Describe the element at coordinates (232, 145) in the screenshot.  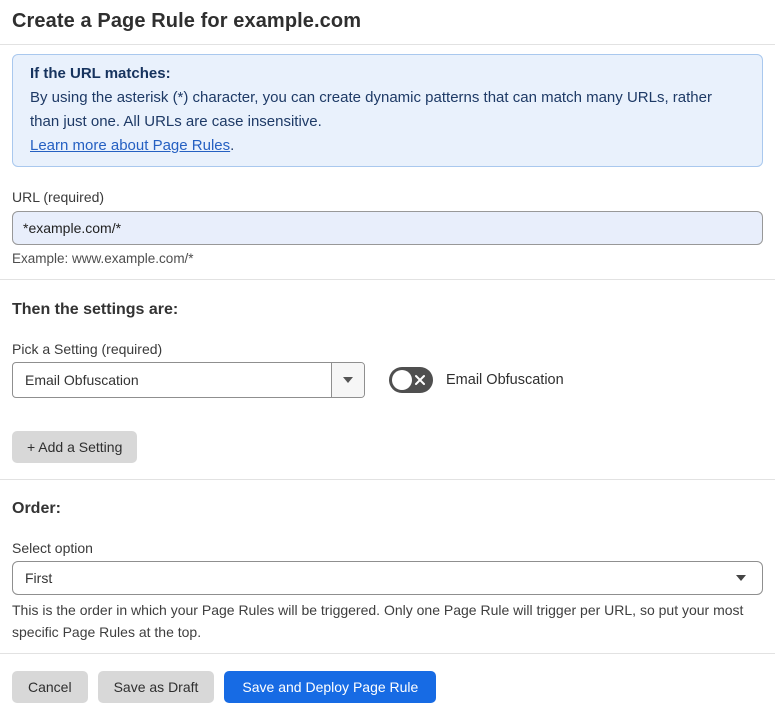
I see `link-period: .` at that location.